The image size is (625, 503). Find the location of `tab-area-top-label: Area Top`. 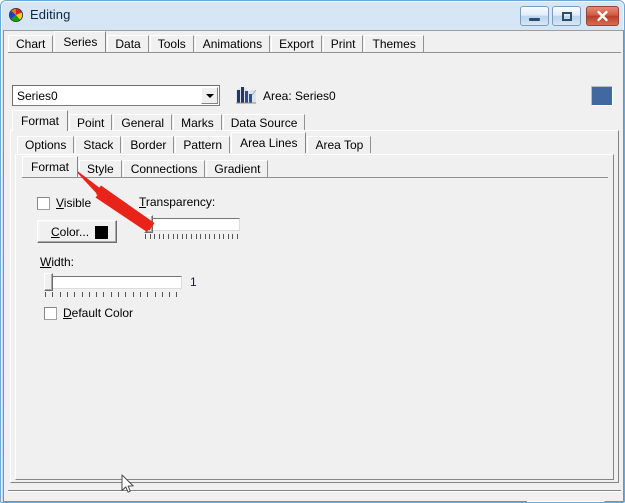

tab-area-top-label: Area Top is located at coordinates (339, 145).